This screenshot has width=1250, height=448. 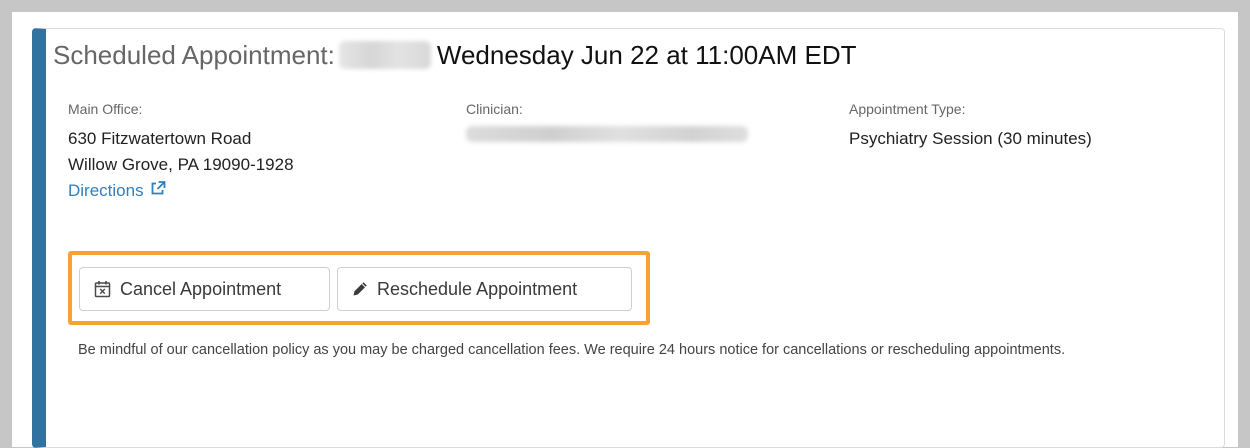 What do you see at coordinates (194, 55) in the screenshot?
I see `title-prefix: Scheduled Appointment:` at bounding box center [194, 55].